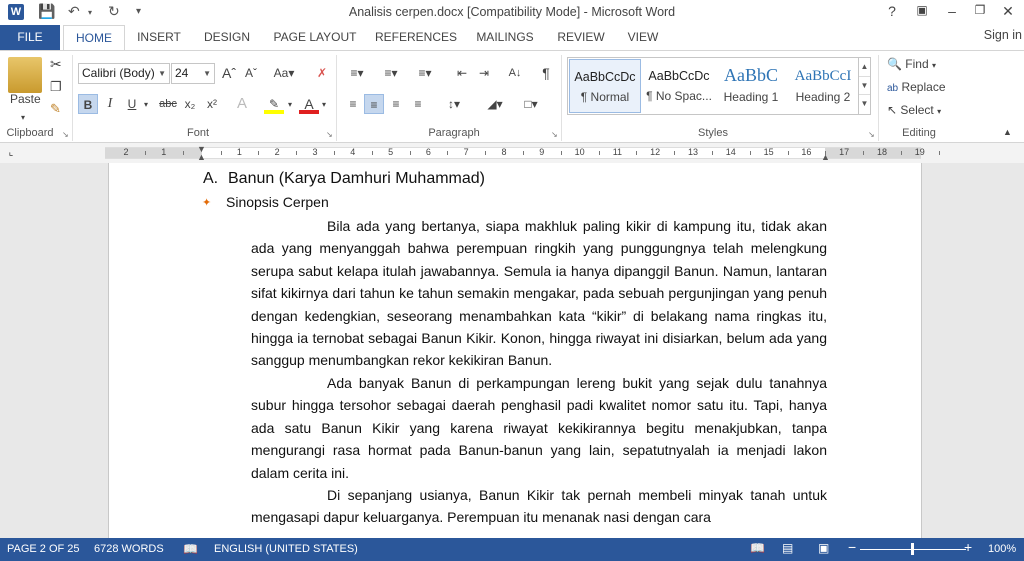 This screenshot has width=1024, height=561. I want to click on word-count: 6728 WORDS, so click(129, 549).